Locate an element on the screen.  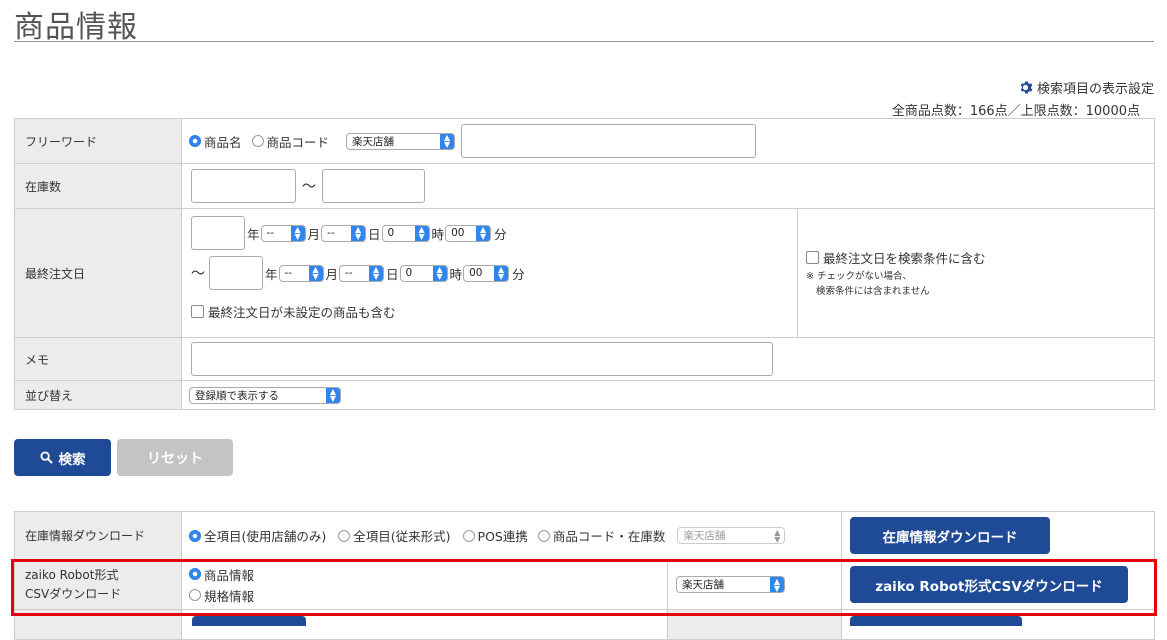
next-row-button is located at coordinates (249, 621).